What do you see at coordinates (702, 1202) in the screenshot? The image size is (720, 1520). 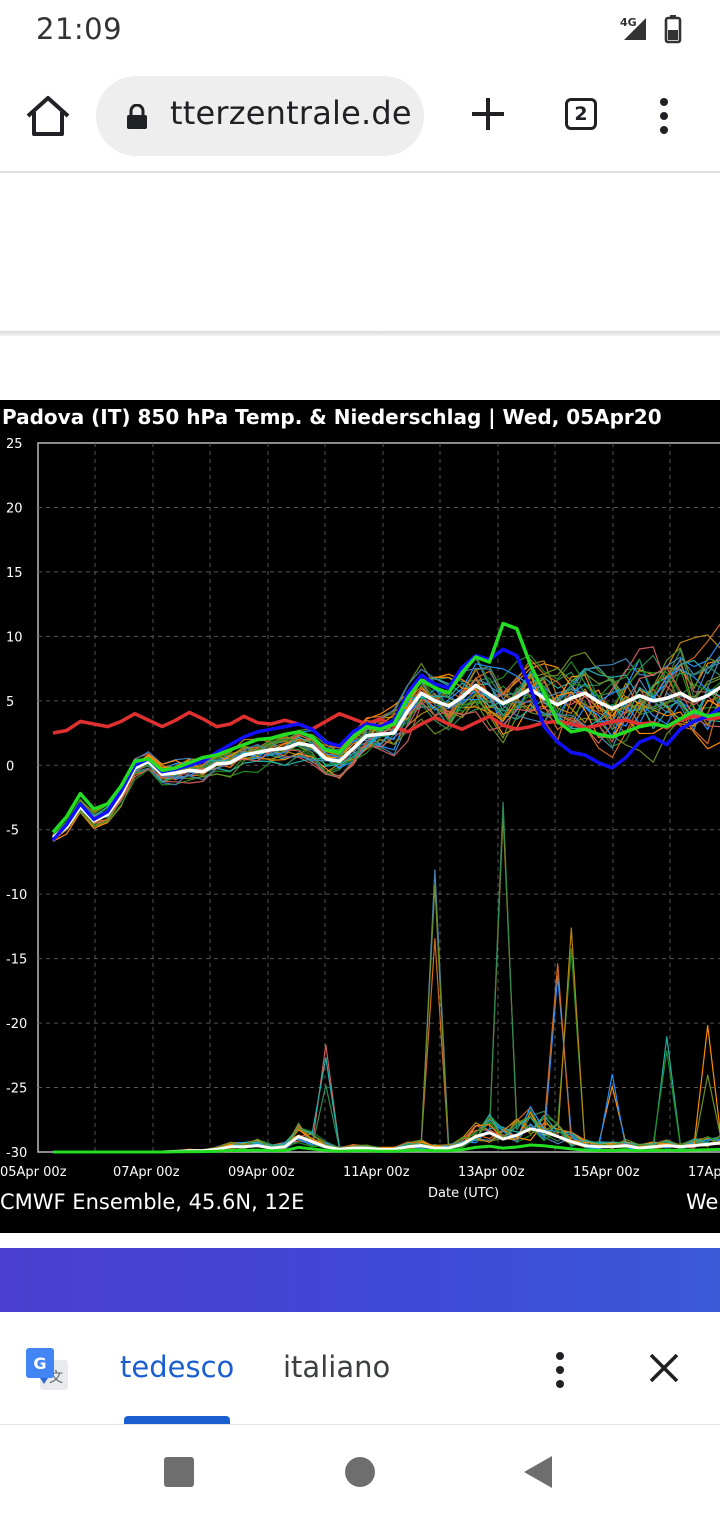 I see `chart-footer-right: We` at bounding box center [702, 1202].